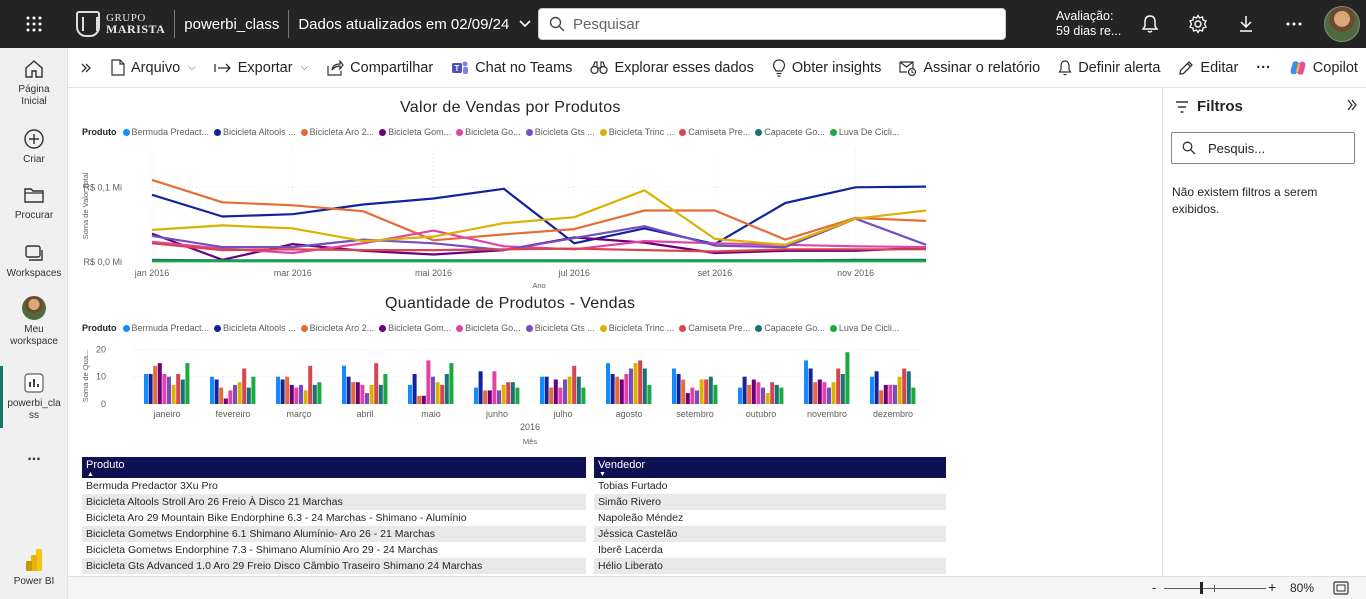 Image resolution: width=1366 pixels, height=599 pixels. I want to click on app-name: powerbi_class, so click(231, 24).